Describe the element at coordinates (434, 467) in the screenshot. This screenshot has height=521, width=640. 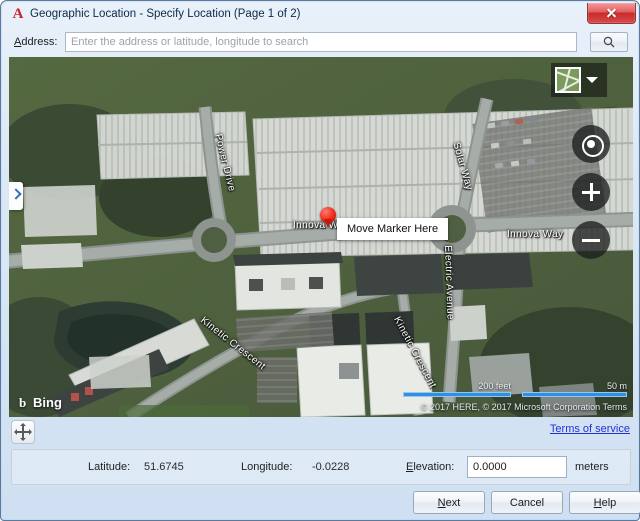
I see `elevation-label-rest: levation:` at that location.